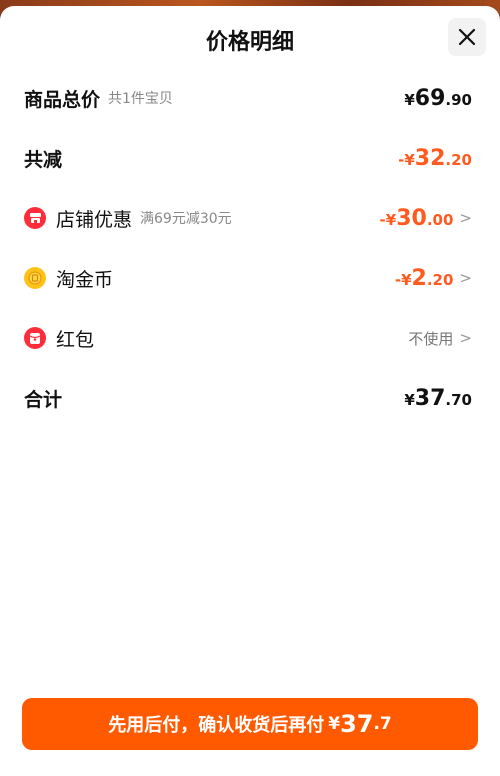 This screenshot has width=500, height=776. What do you see at coordinates (411, 218) in the screenshot?
I see `price-int: 30` at bounding box center [411, 218].